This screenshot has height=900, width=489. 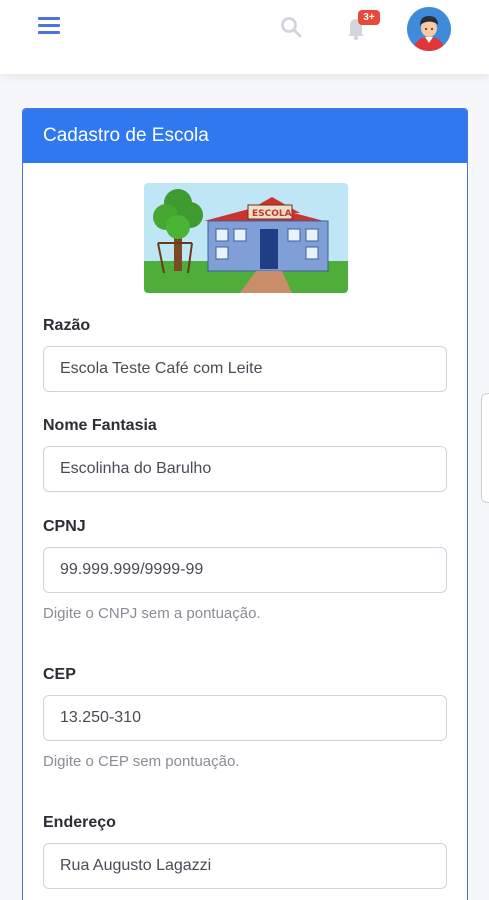 I want to click on user-avatar, so click(x=429, y=29).